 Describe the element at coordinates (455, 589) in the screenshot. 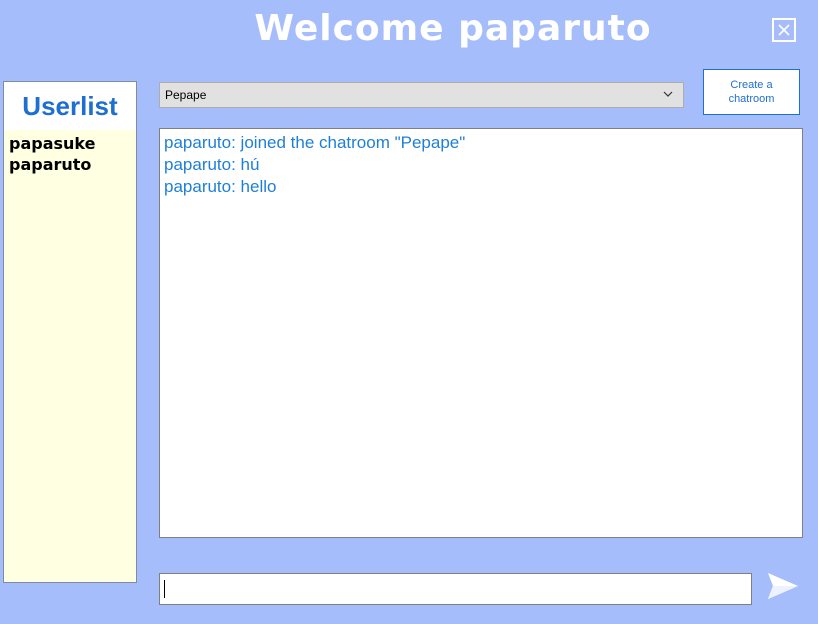

I see `message-input` at that location.